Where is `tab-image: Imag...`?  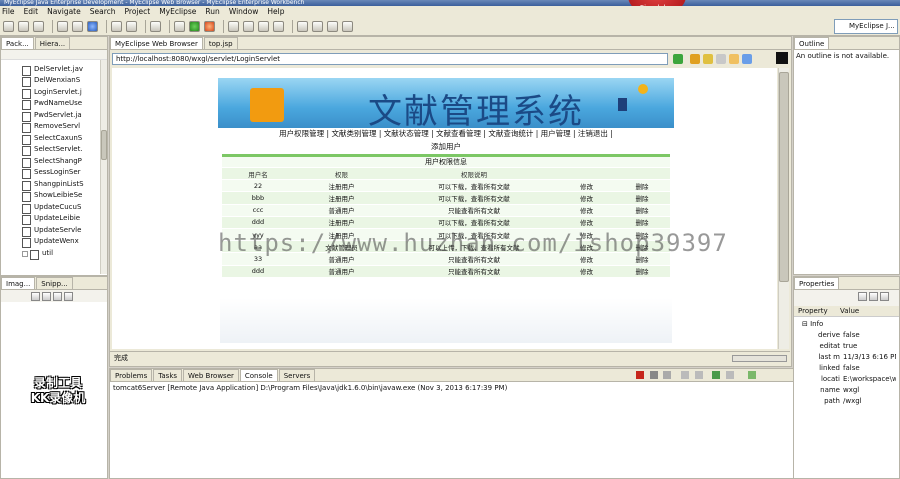
tab-image: Imag... is located at coordinates (18, 283).